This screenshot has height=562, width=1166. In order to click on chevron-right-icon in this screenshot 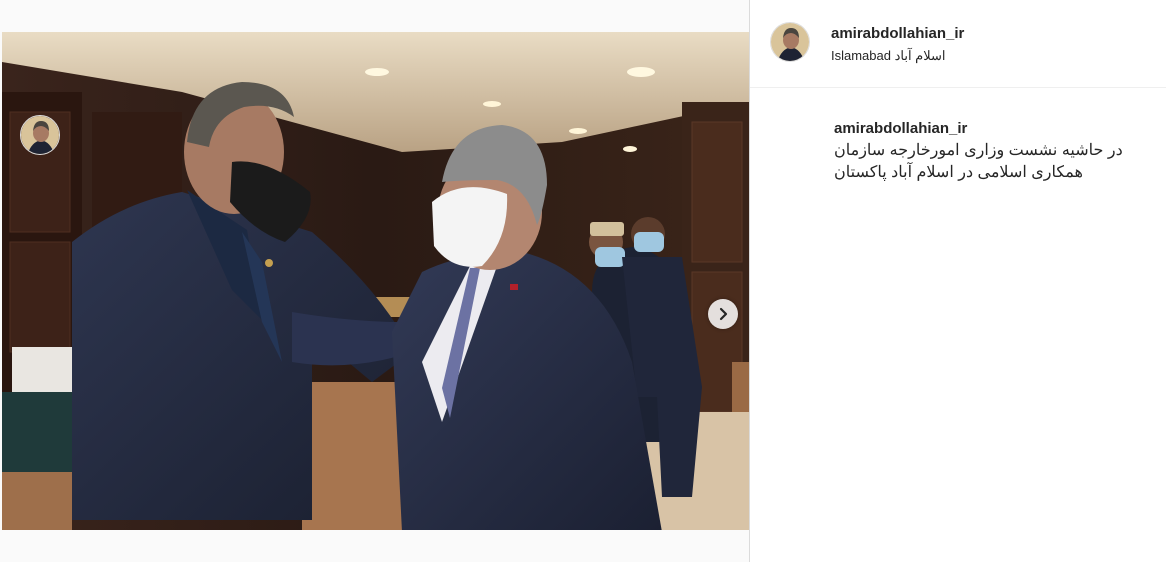, I will do `click(723, 314)`.